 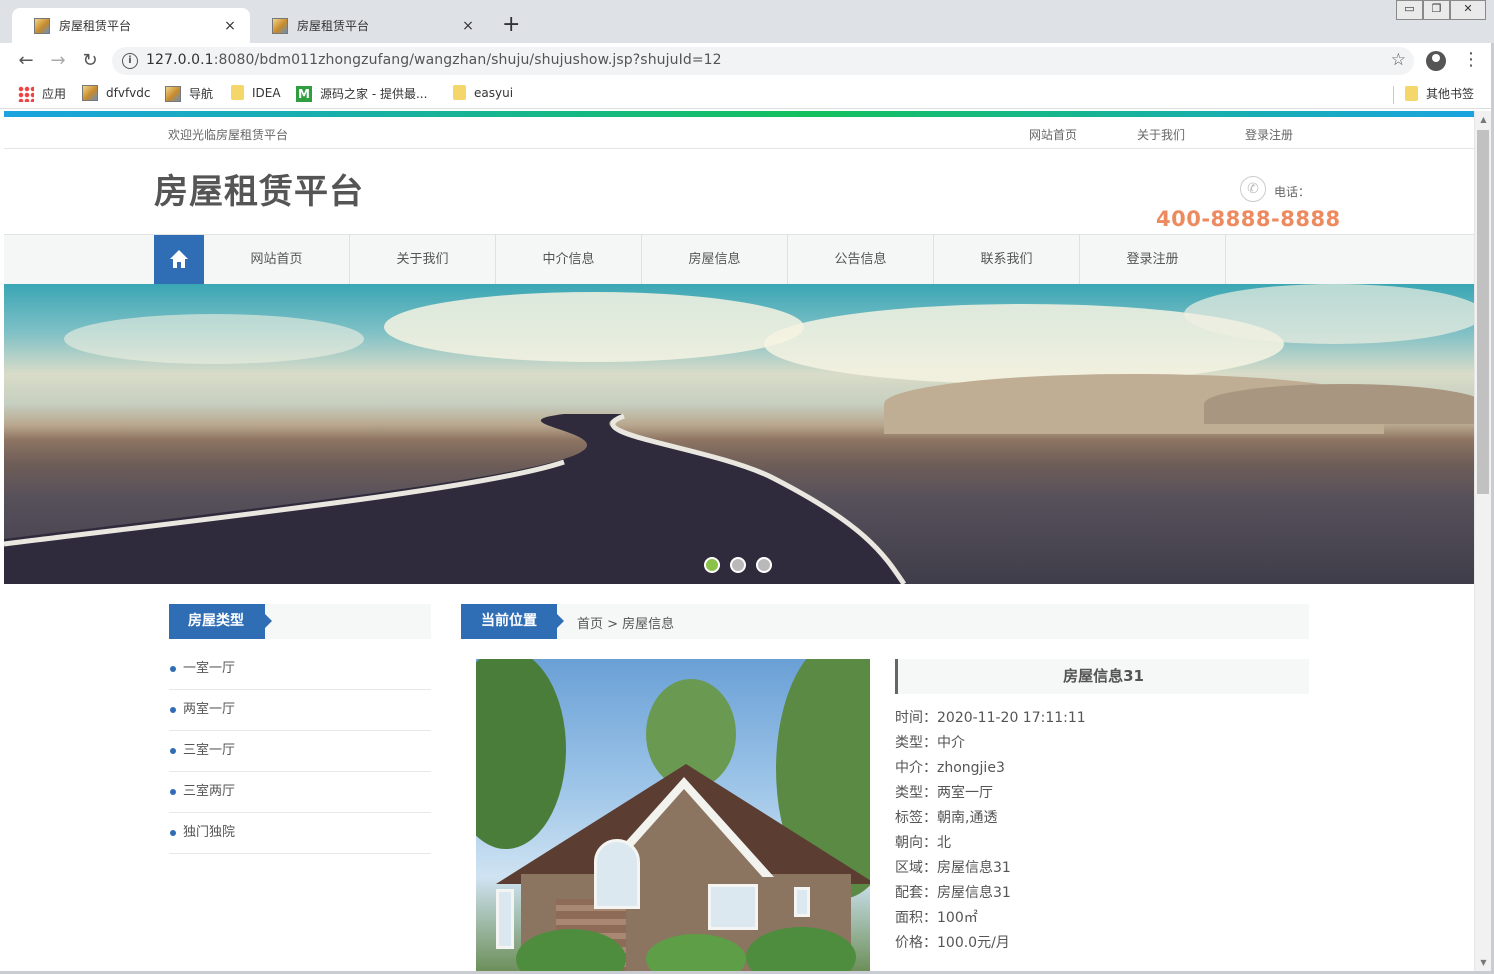 I want to click on home-icon, so click(x=179, y=259).